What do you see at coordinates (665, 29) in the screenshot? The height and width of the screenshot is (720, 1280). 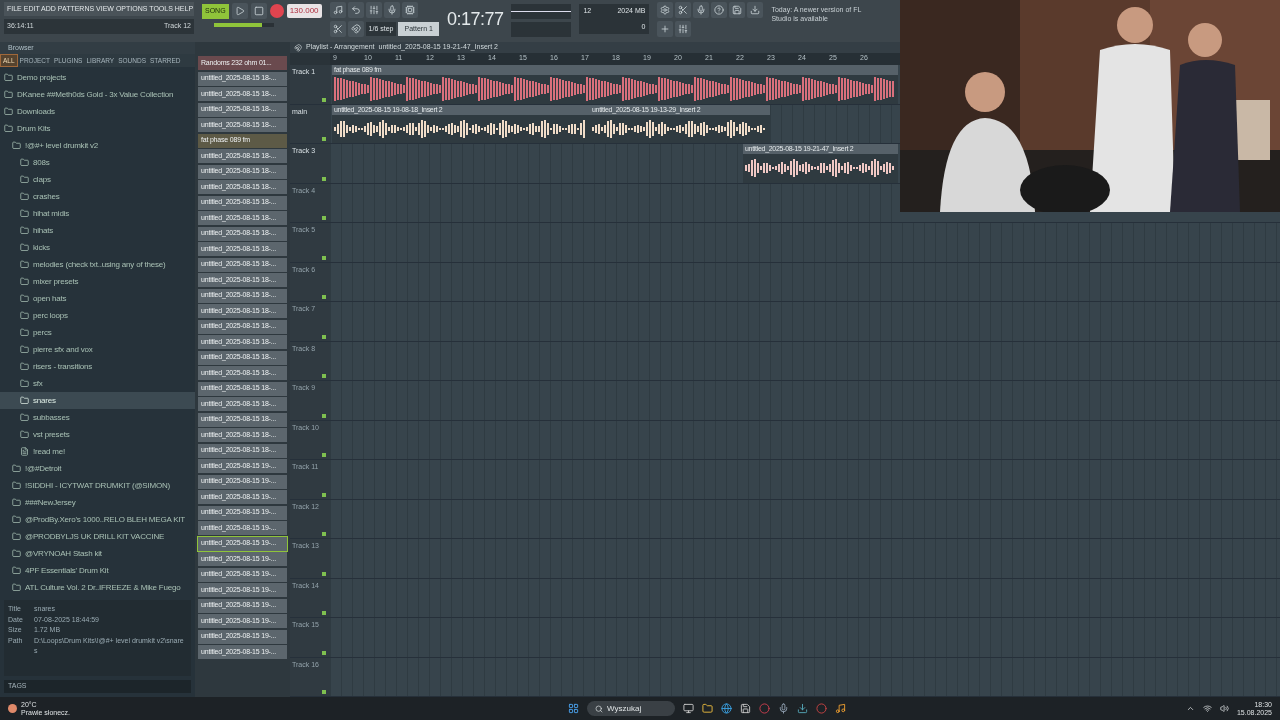 I see `add-icon` at bounding box center [665, 29].